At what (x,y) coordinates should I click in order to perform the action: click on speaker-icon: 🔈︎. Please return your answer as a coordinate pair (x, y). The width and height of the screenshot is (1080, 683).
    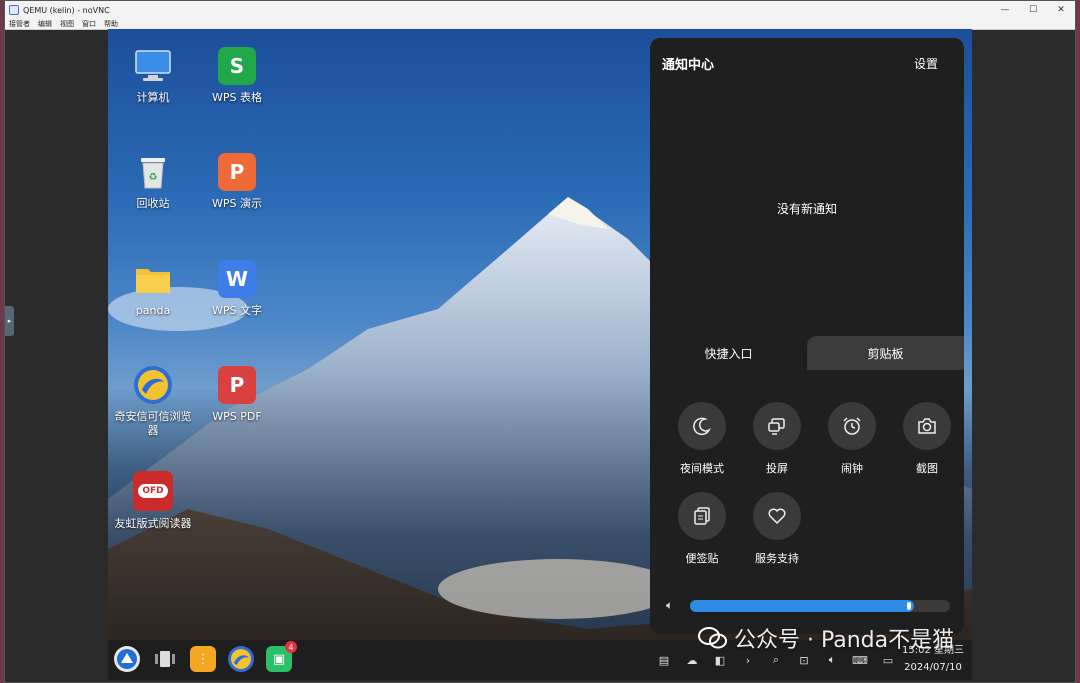
    Looking at the image, I should click on (674, 605).